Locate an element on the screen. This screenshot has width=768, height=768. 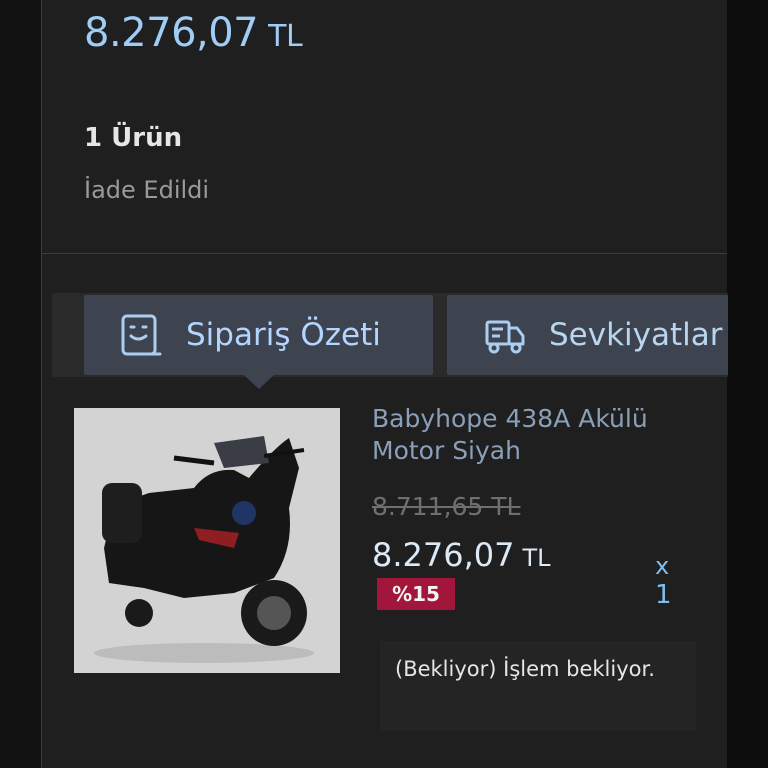
order-status: İade Edildi is located at coordinates (147, 190).